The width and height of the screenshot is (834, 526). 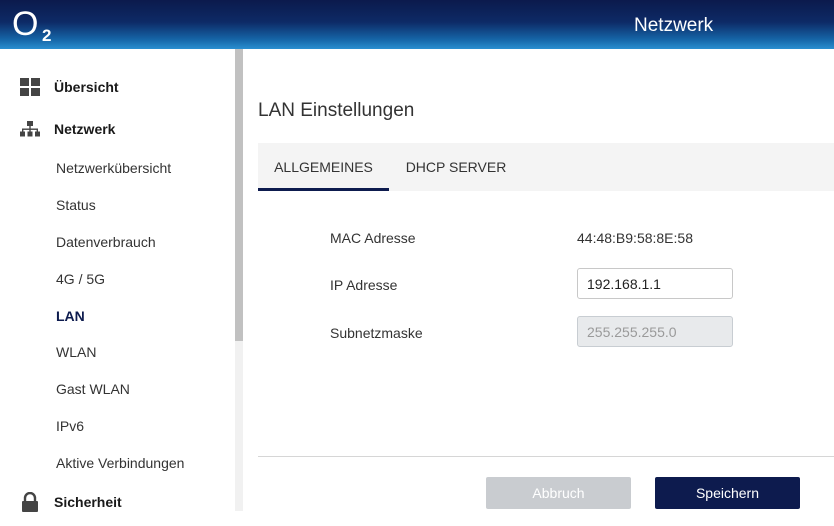 I want to click on sidebar-subitem-datenverbrauch: Datenverbrauch, so click(x=106, y=242).